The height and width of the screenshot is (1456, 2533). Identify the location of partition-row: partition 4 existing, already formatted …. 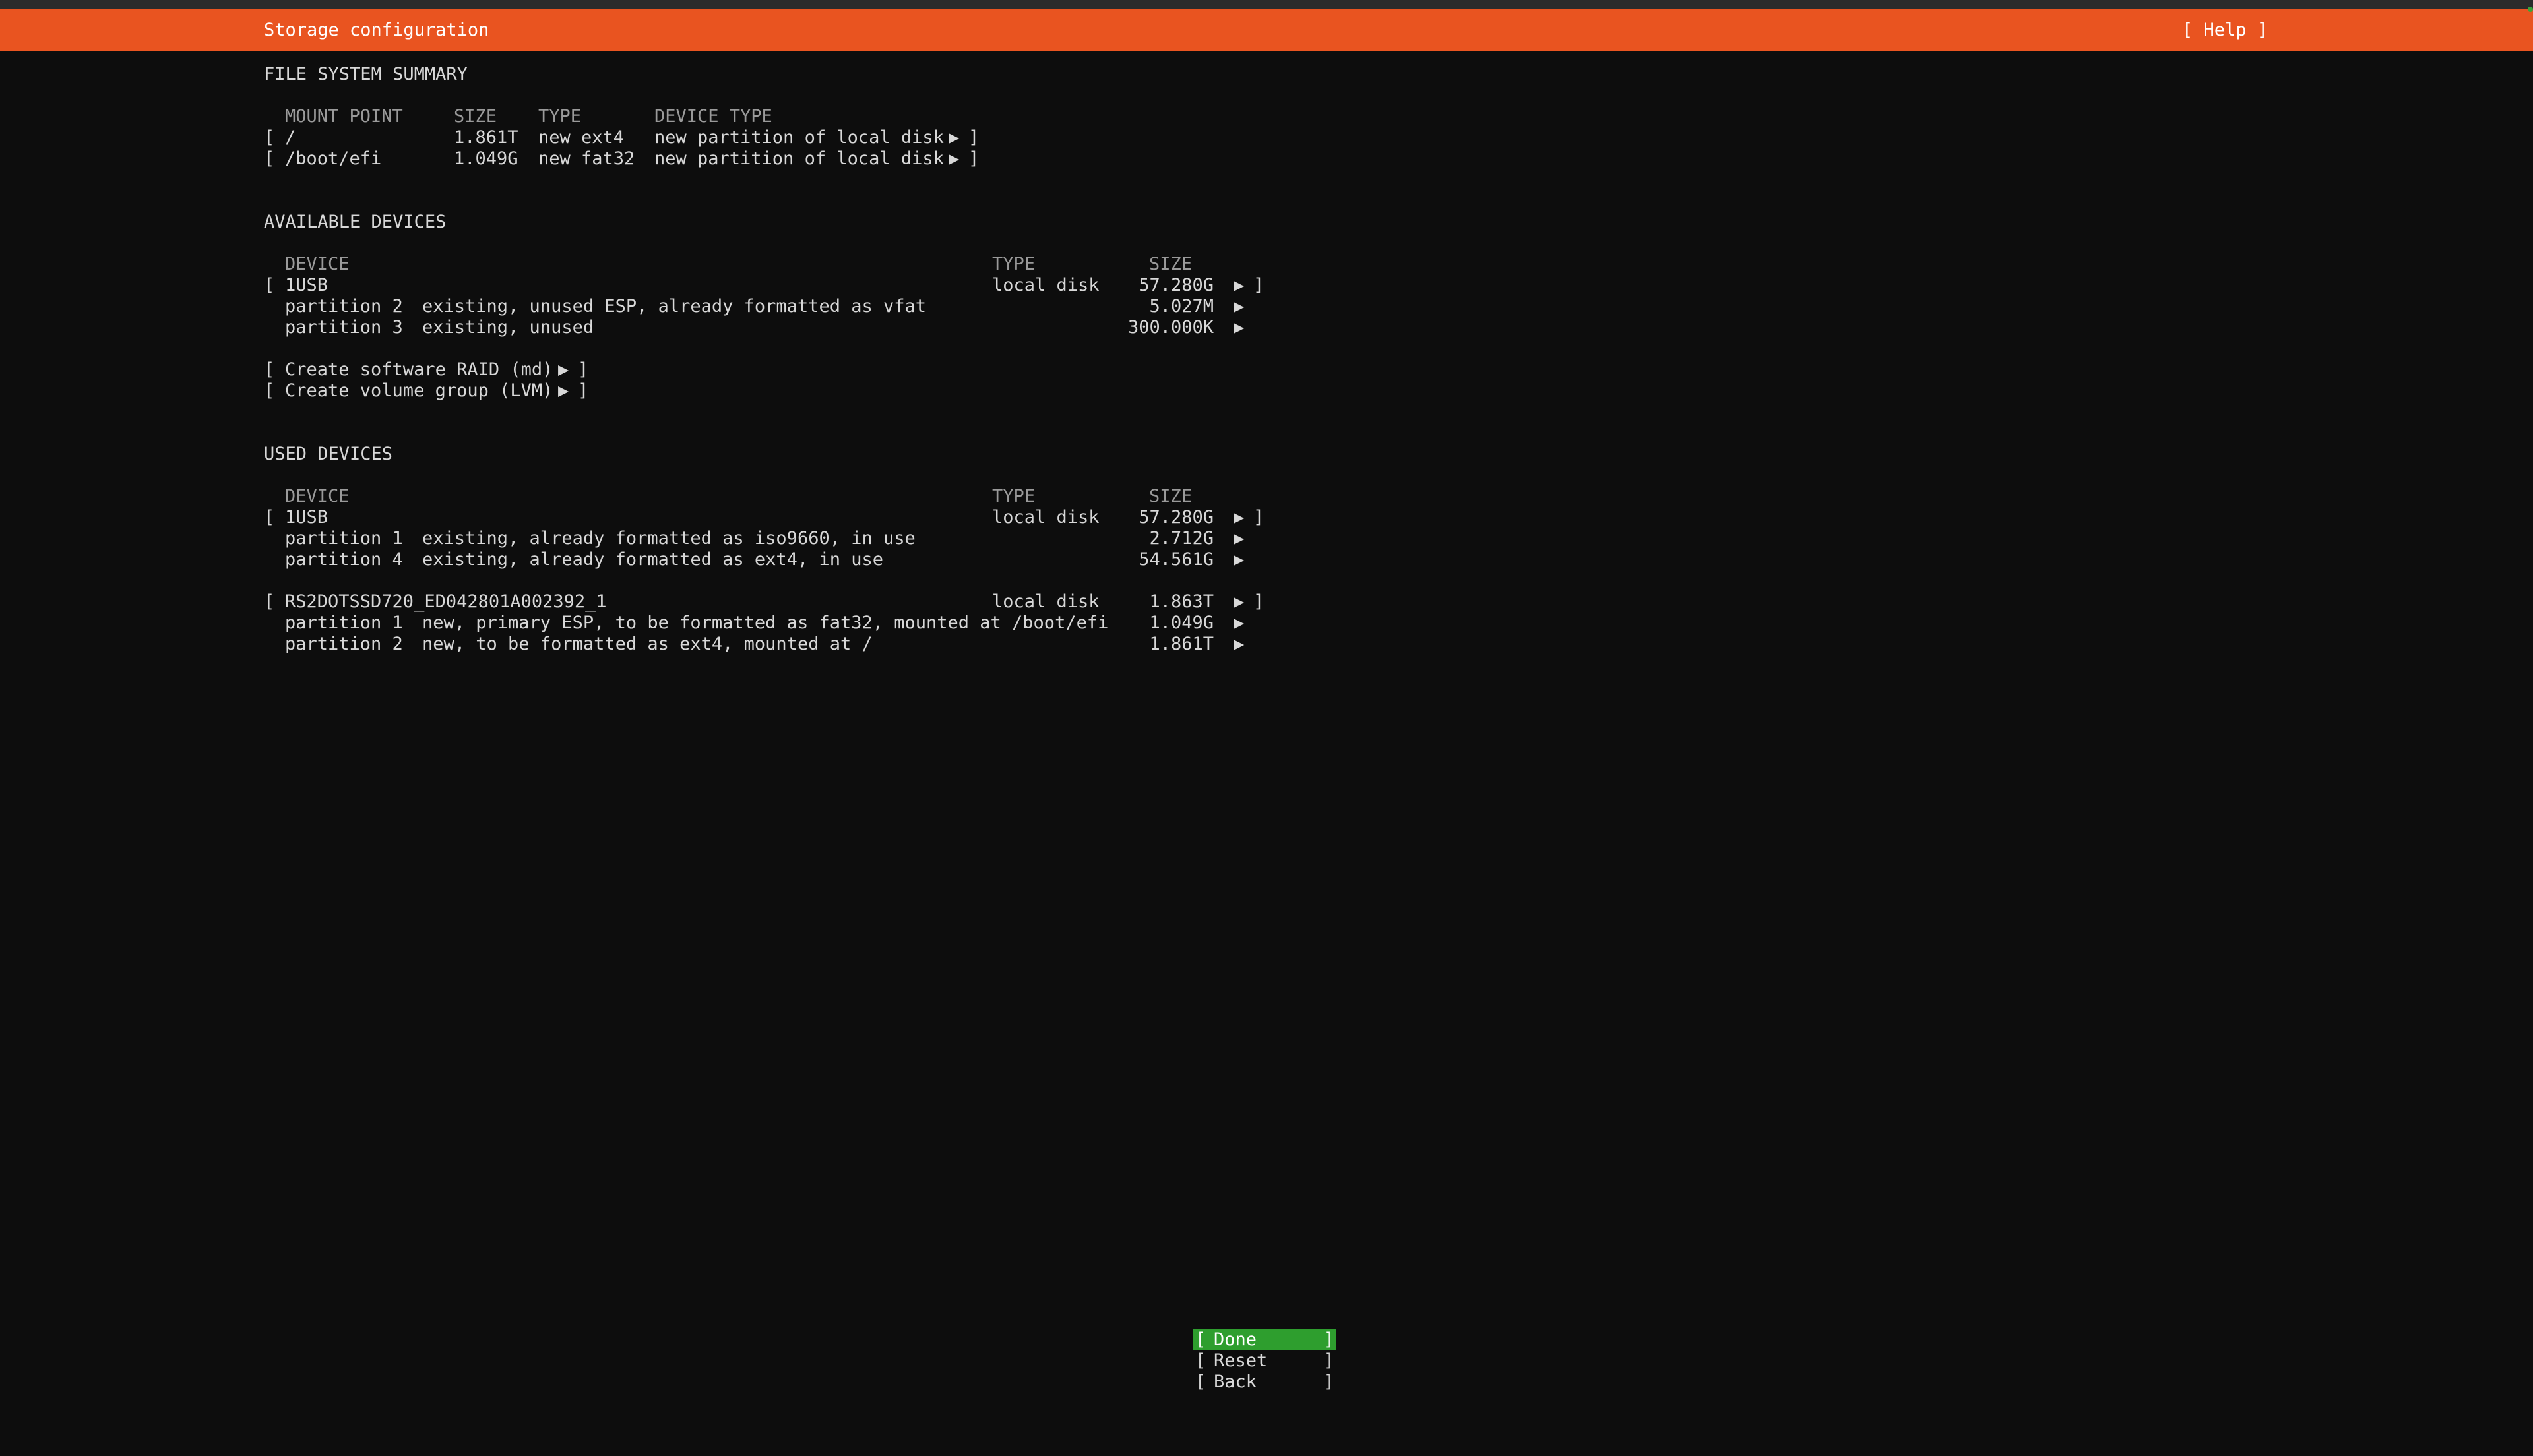
(791, 559).